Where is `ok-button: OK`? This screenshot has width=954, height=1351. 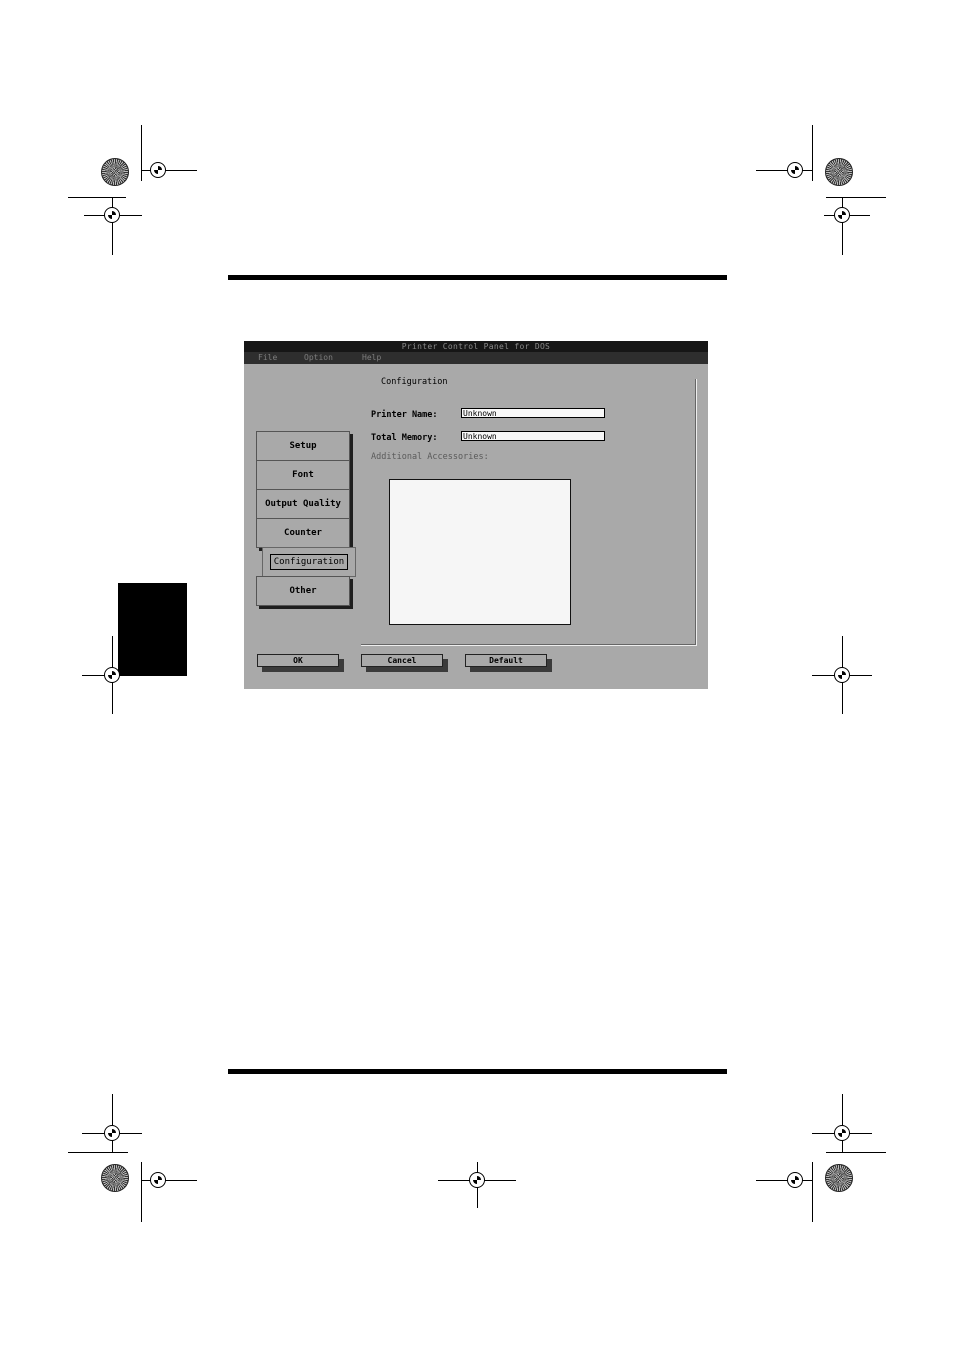 ok-button: OK is located at coordinates (298, 660).